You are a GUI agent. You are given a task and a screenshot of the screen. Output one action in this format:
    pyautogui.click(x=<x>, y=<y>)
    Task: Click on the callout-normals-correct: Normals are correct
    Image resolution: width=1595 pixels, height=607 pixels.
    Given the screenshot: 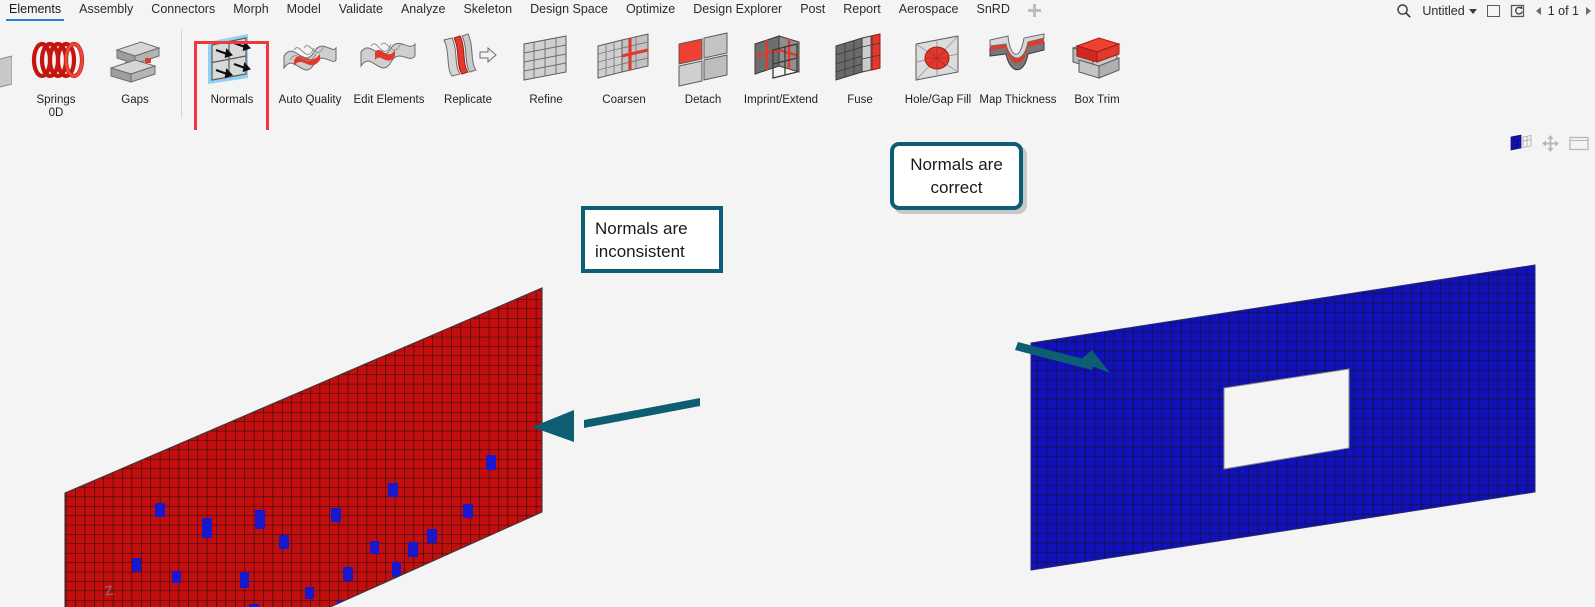 What is the action you would take?
    pyautogui.click(x=956, y=176)
    